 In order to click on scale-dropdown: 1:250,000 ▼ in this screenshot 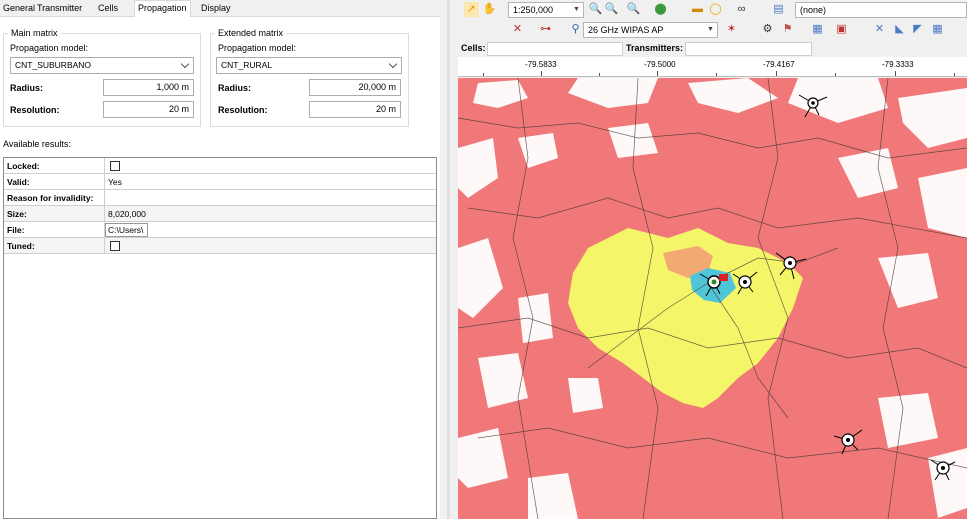, I will do `click(546, 10)`.